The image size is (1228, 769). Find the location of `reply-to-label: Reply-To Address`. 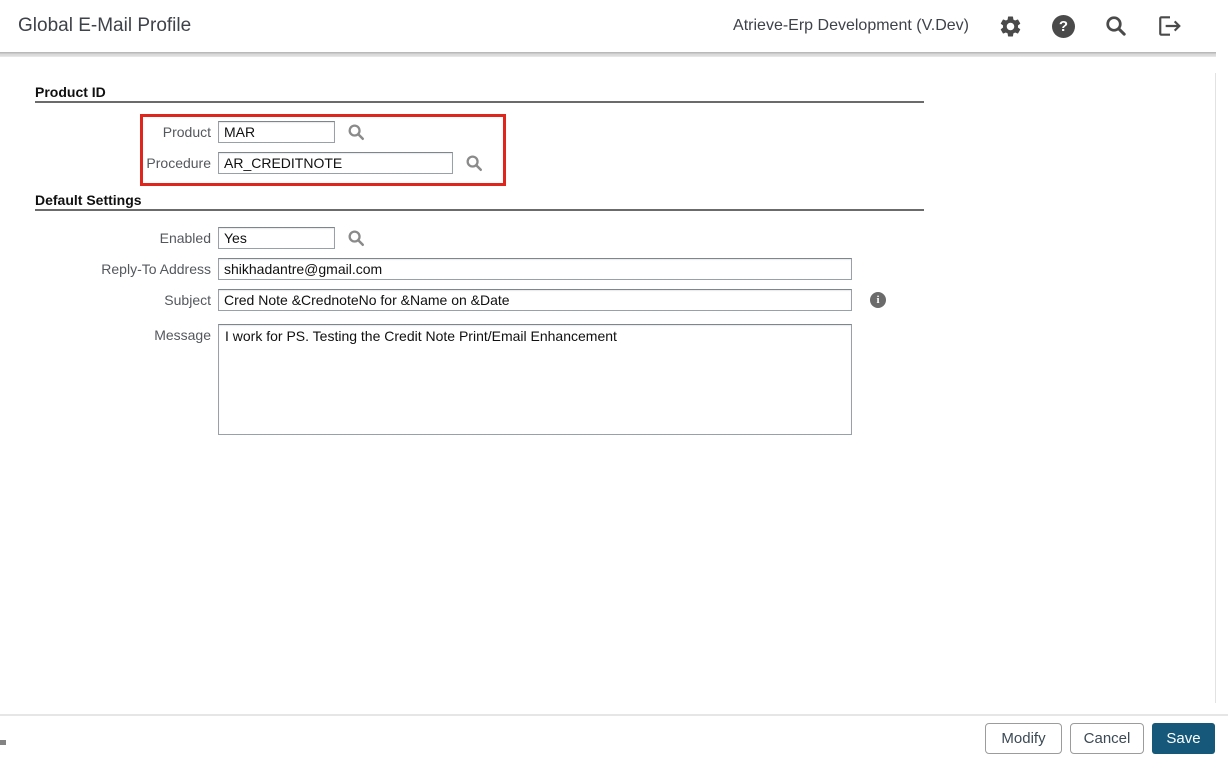

reply-to-label: Reply-To Address is located at coordinates (156, 269).